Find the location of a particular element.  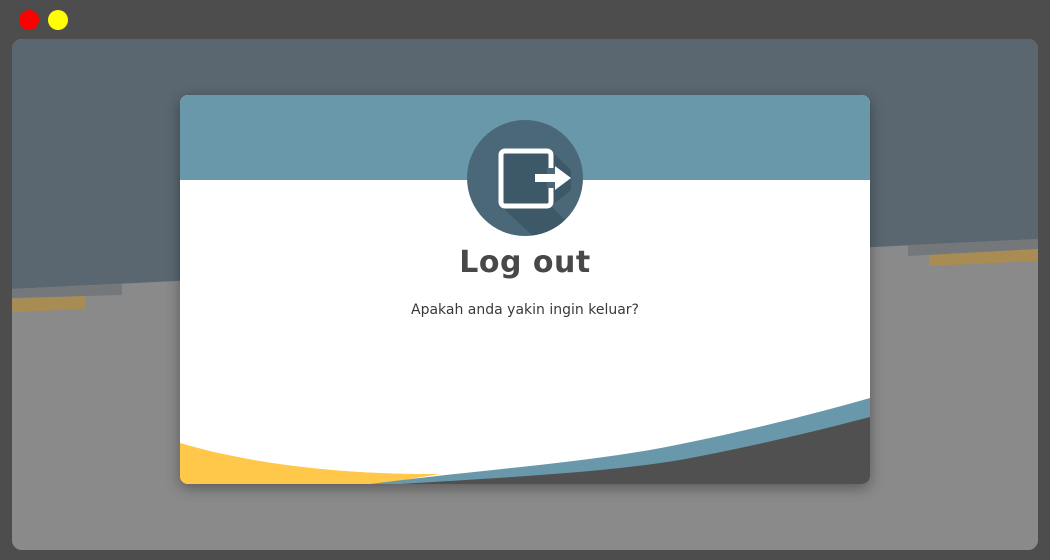

yellow-wave-fill is located at coordinates (310, 463).